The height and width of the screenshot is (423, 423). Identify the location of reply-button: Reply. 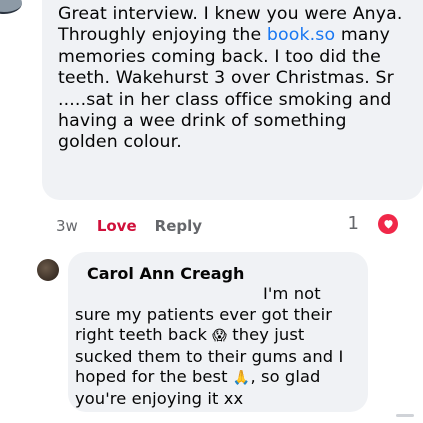
(178, 226).